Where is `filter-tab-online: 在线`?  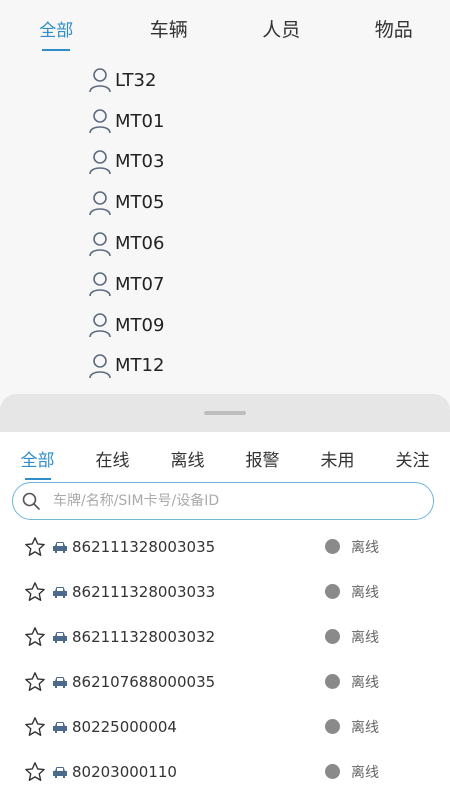
filter-tab-online: 在线 is located at coordinates (113, 458).